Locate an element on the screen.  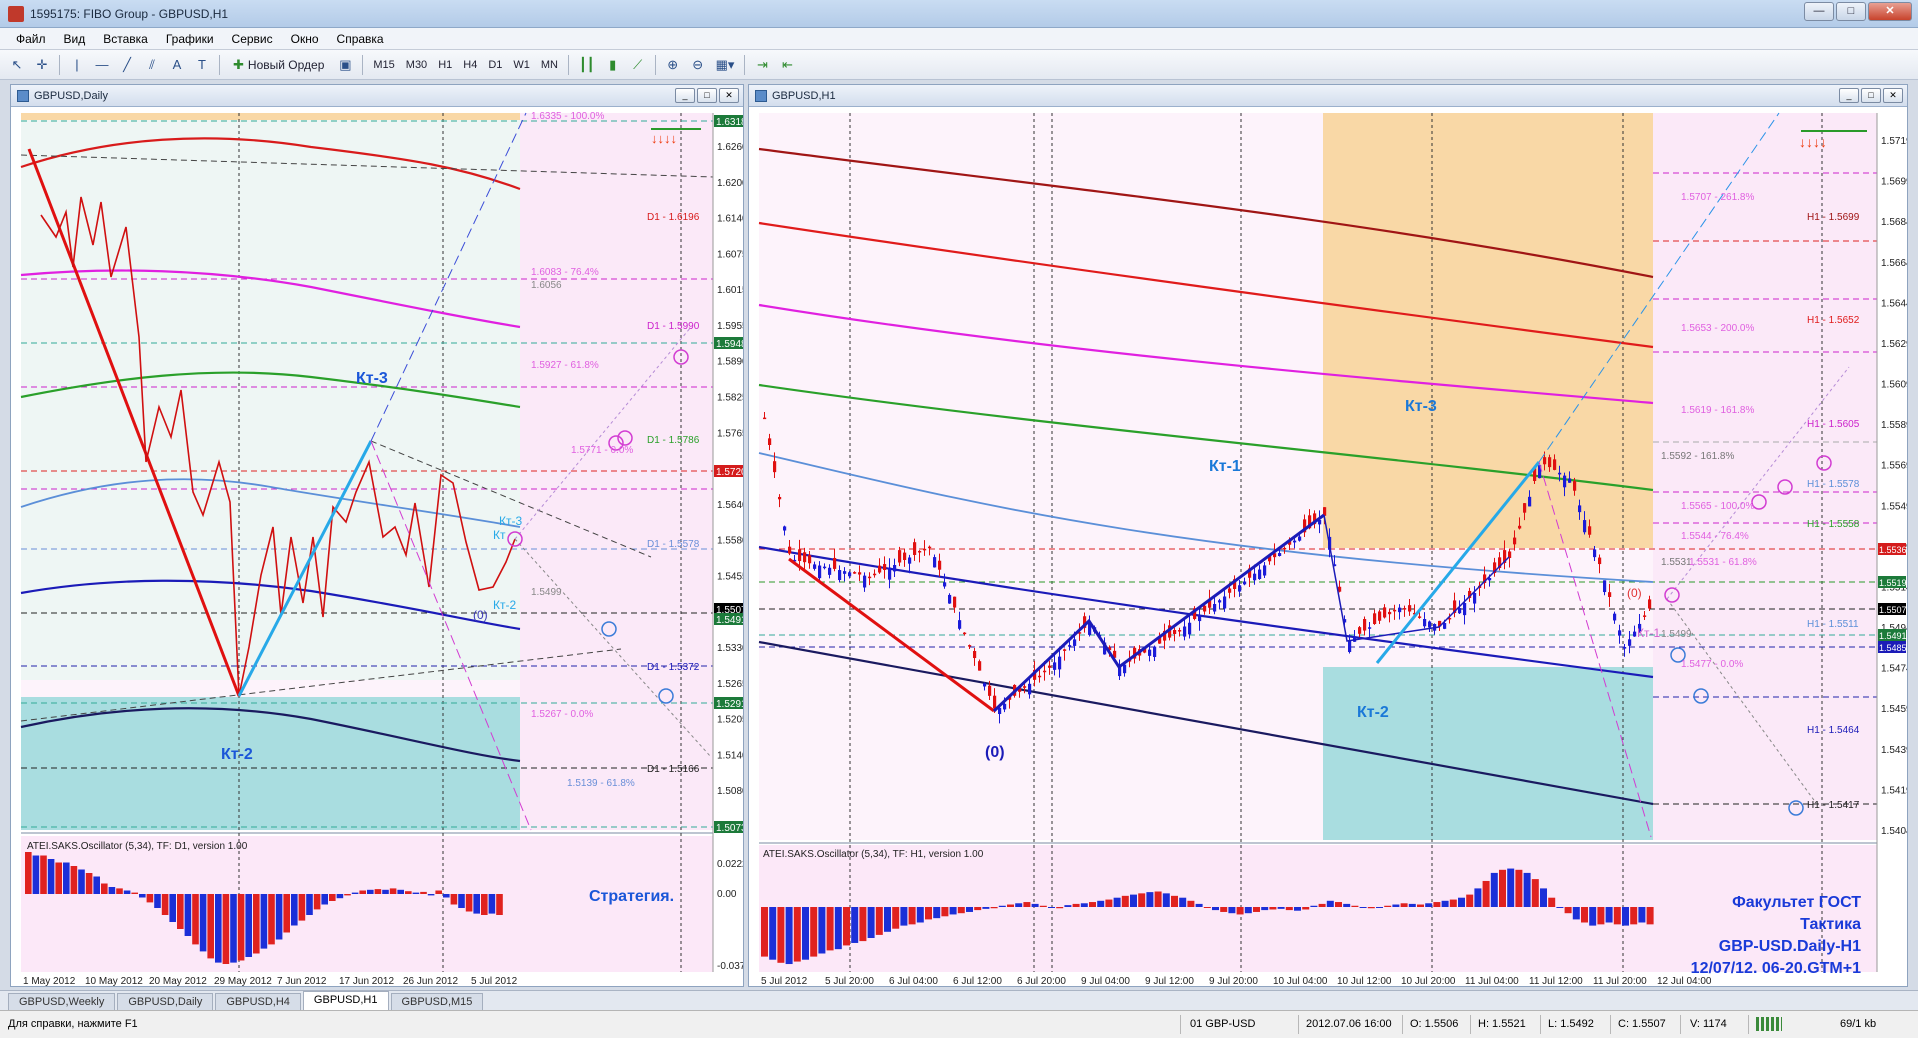
svg-text: D1 - 1.5990 is located at coordinates (673, 326).